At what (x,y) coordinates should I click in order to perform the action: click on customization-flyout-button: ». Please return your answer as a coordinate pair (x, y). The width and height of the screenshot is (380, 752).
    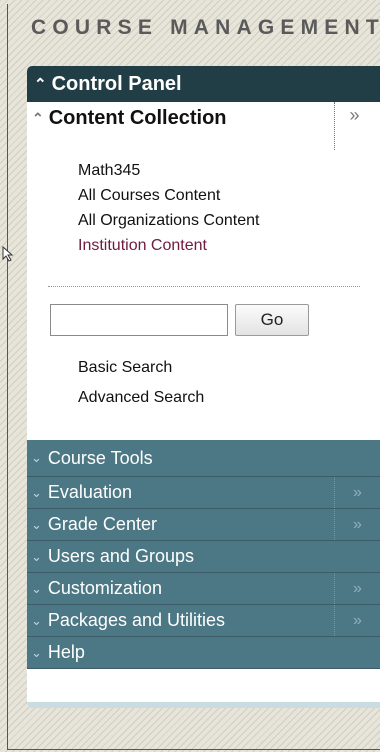
    Looking at the image, I should click on (357, 588).